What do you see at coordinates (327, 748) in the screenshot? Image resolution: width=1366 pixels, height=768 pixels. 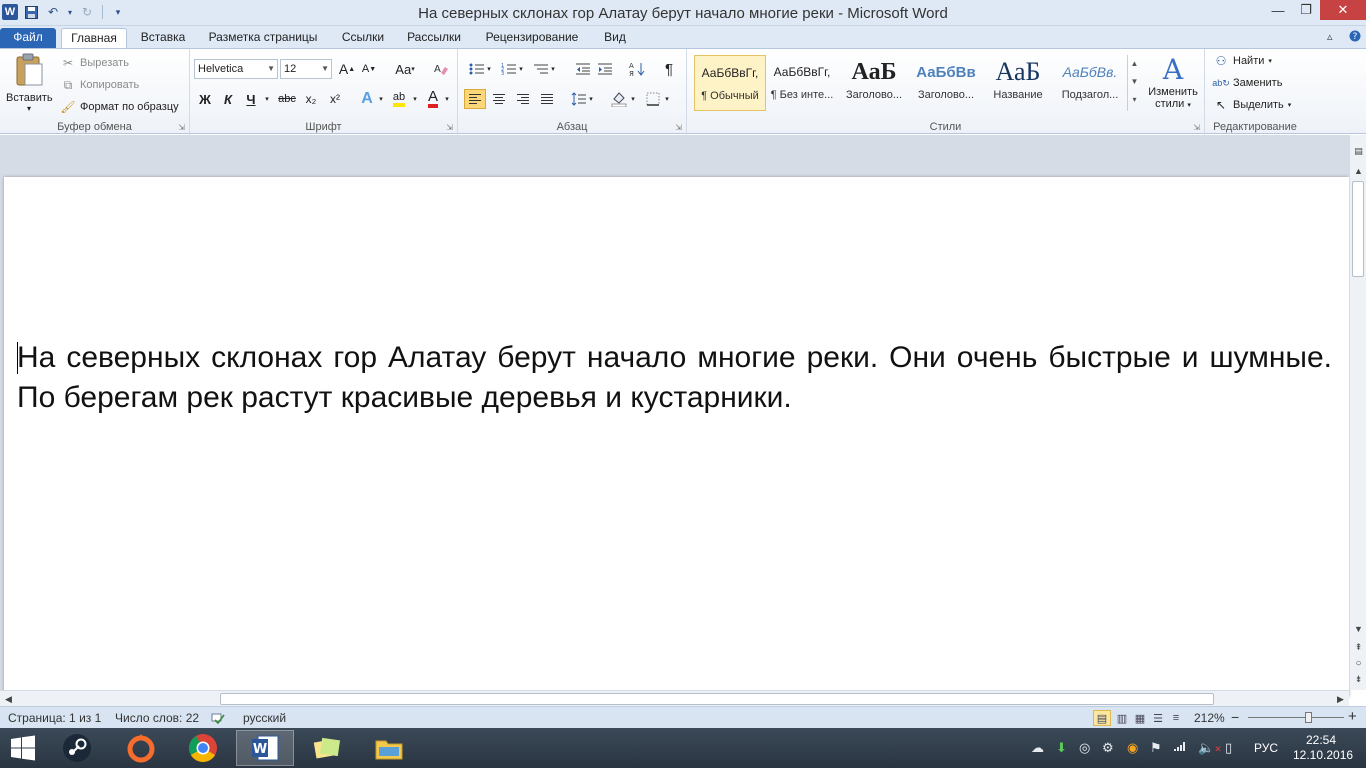 I see `taskbar-sticky-notes` at bounding box center [327, 748].